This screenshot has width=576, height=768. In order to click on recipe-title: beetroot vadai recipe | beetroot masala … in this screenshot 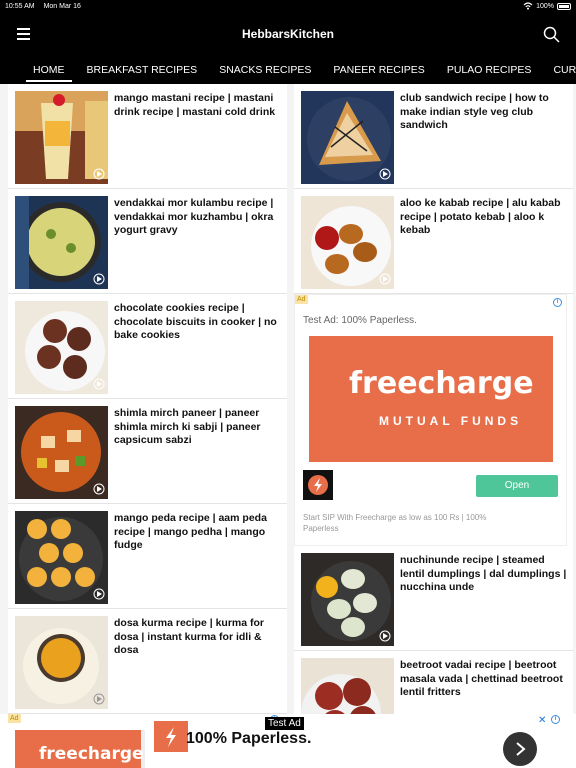, I will do `click(484, 679)`.